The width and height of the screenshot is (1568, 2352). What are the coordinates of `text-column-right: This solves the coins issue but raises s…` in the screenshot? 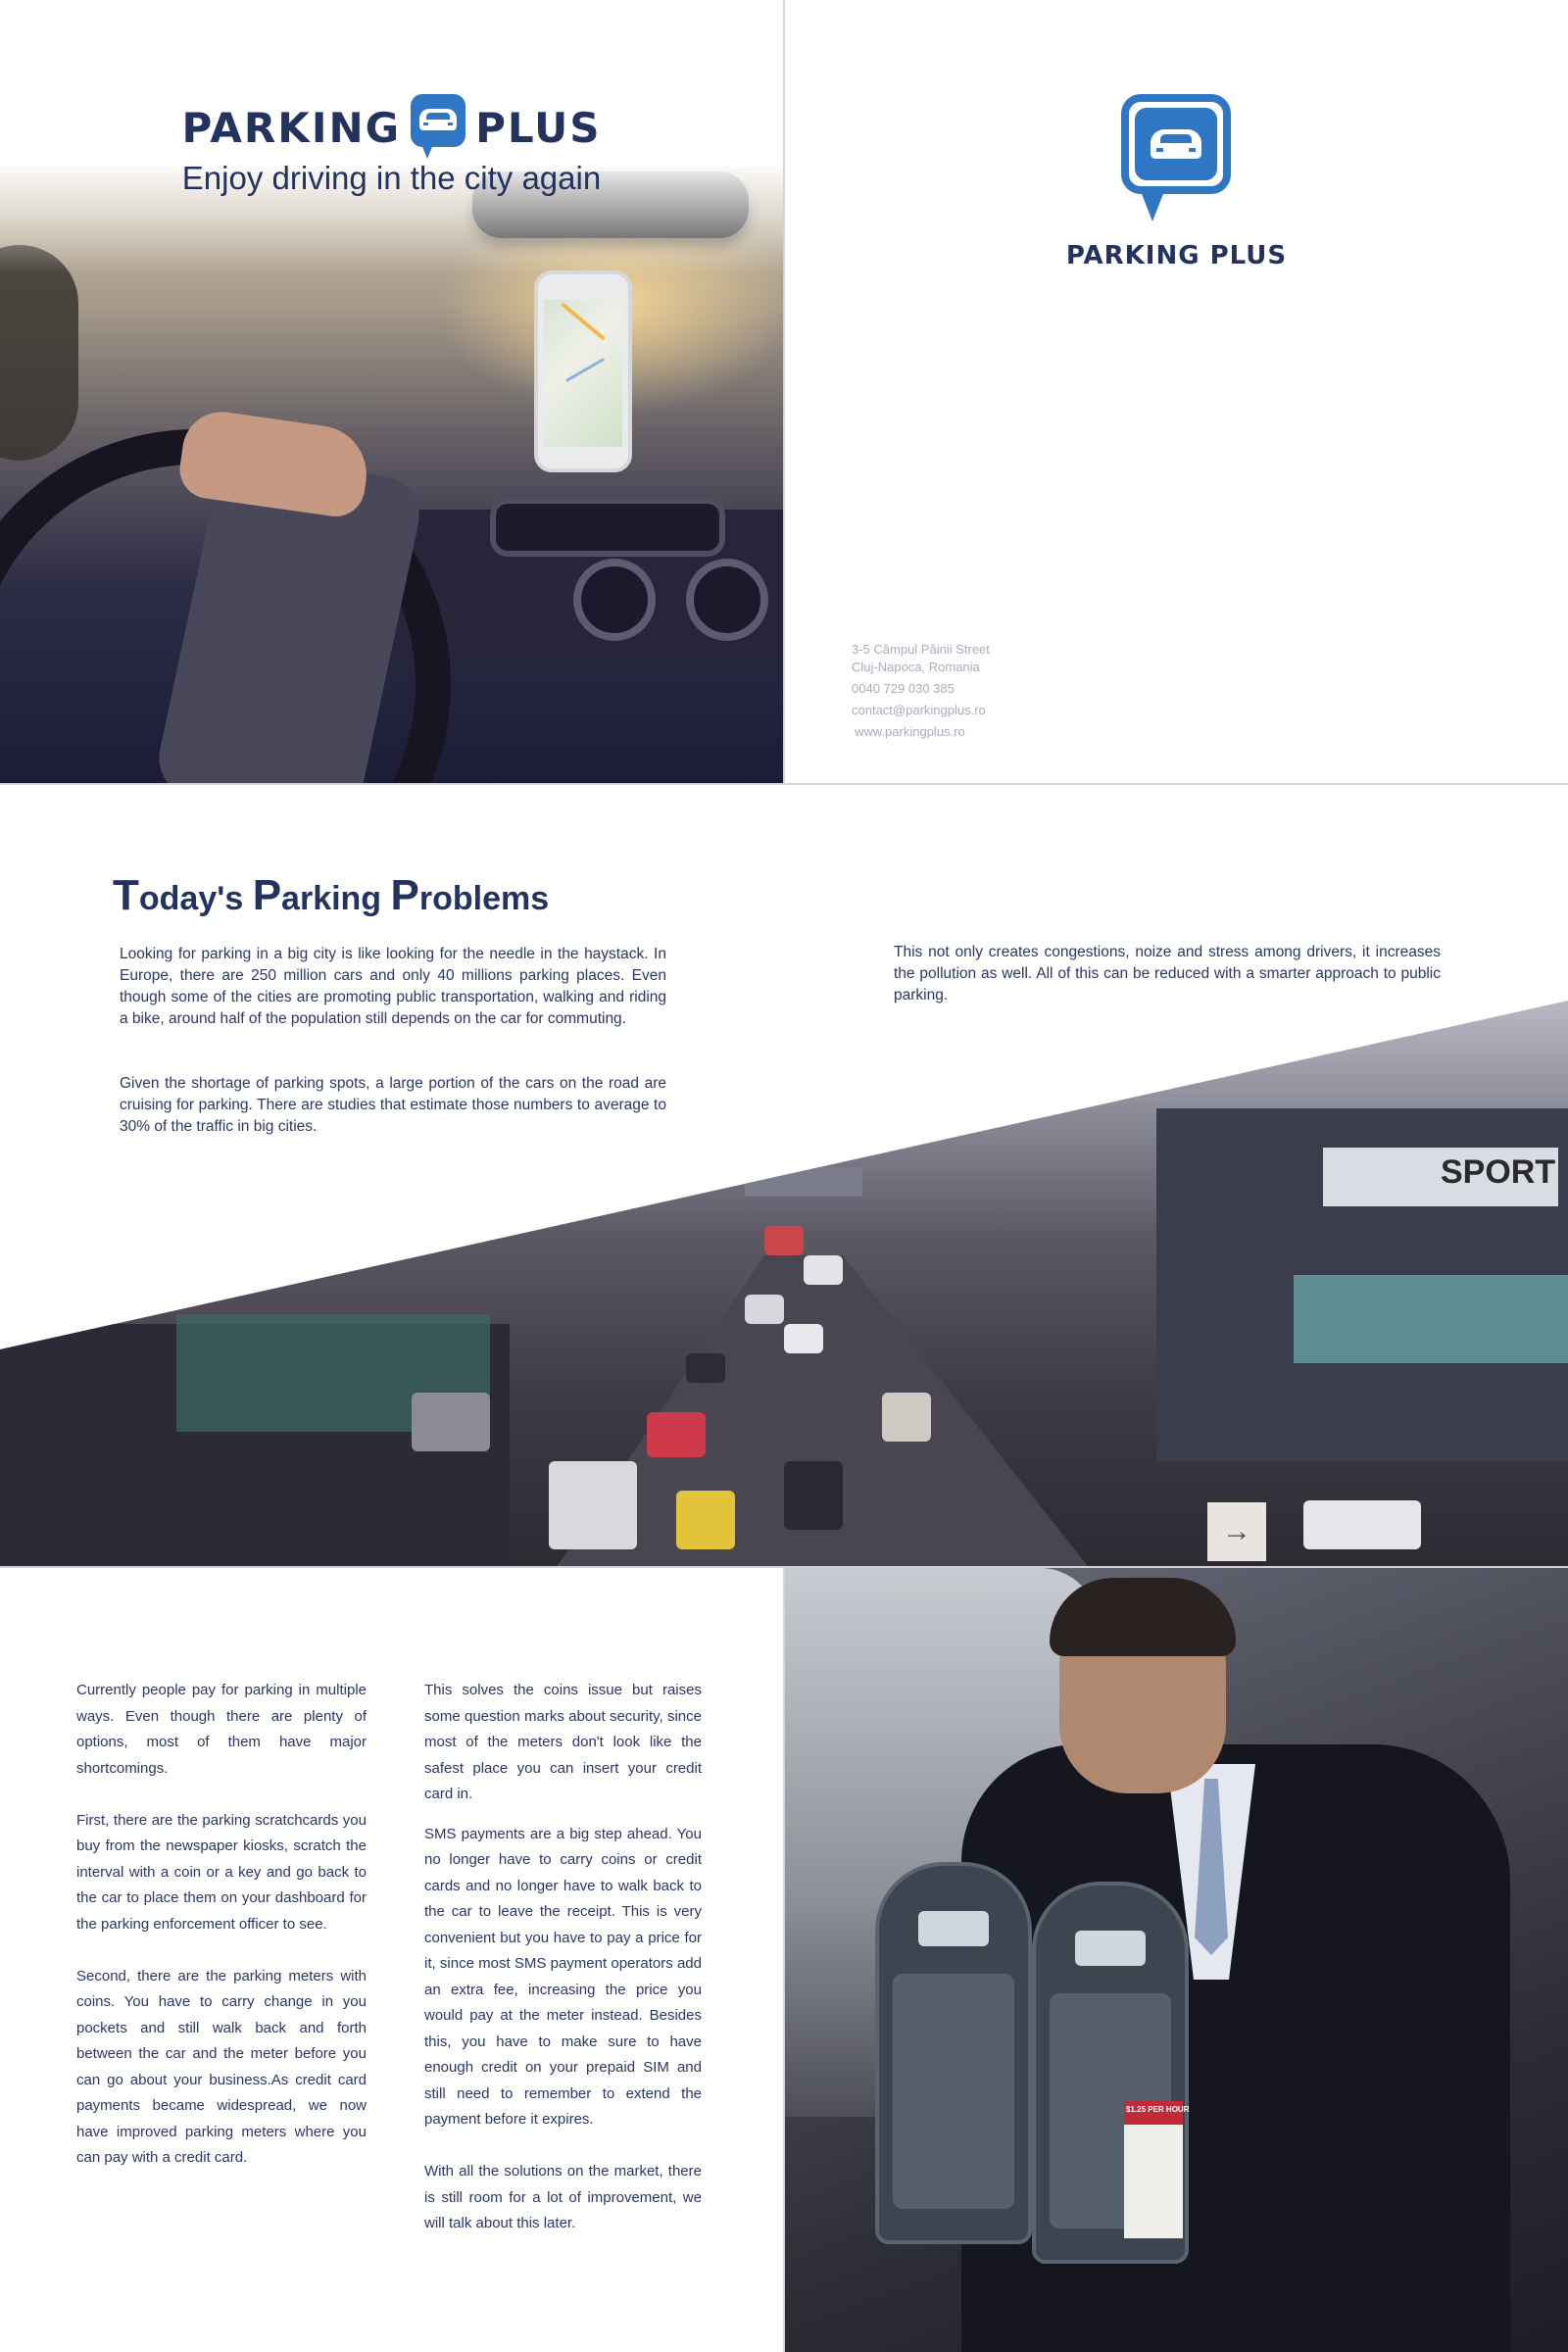 It's located at (563, 1970).